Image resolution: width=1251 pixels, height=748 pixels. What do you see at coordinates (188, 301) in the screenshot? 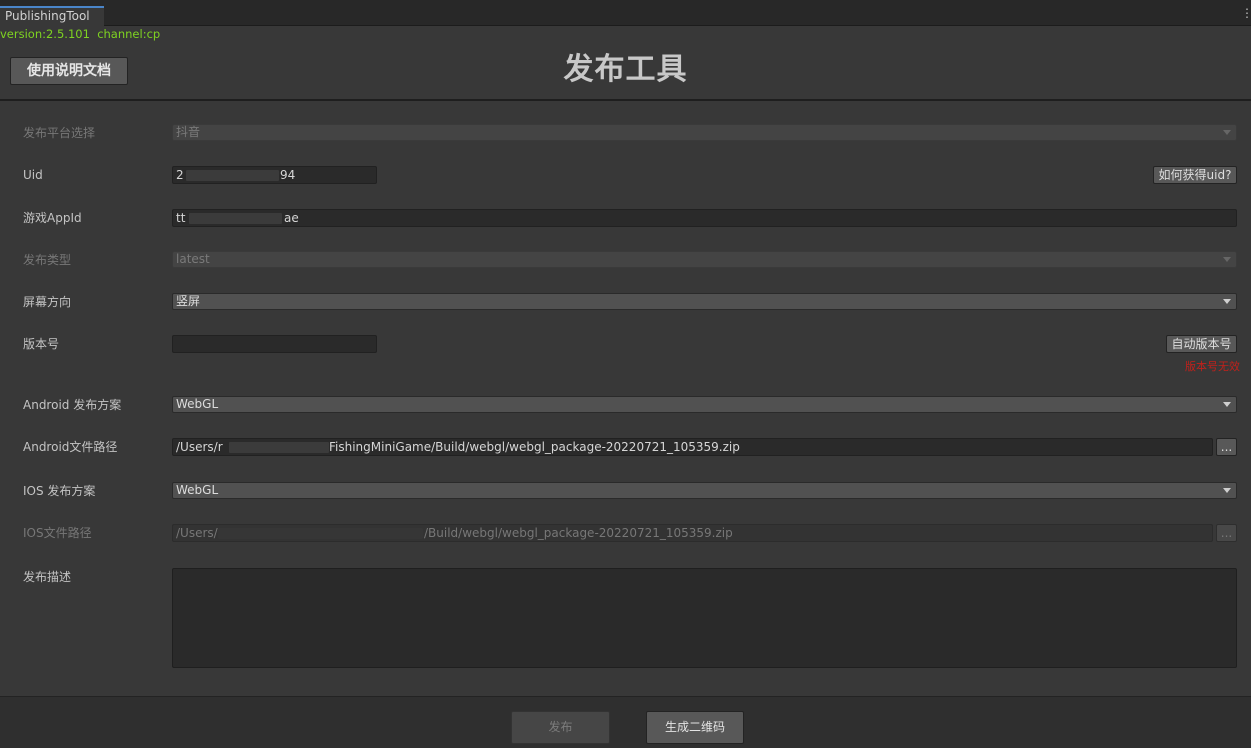
I see `orientation-value: 竖屏` at bounding box center [188, 301].